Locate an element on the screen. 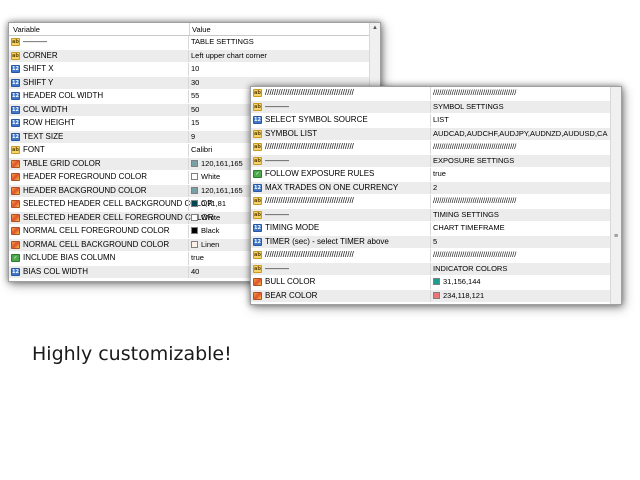  variable-value-text: 0,71,81 is located at coordinates (214, 203).